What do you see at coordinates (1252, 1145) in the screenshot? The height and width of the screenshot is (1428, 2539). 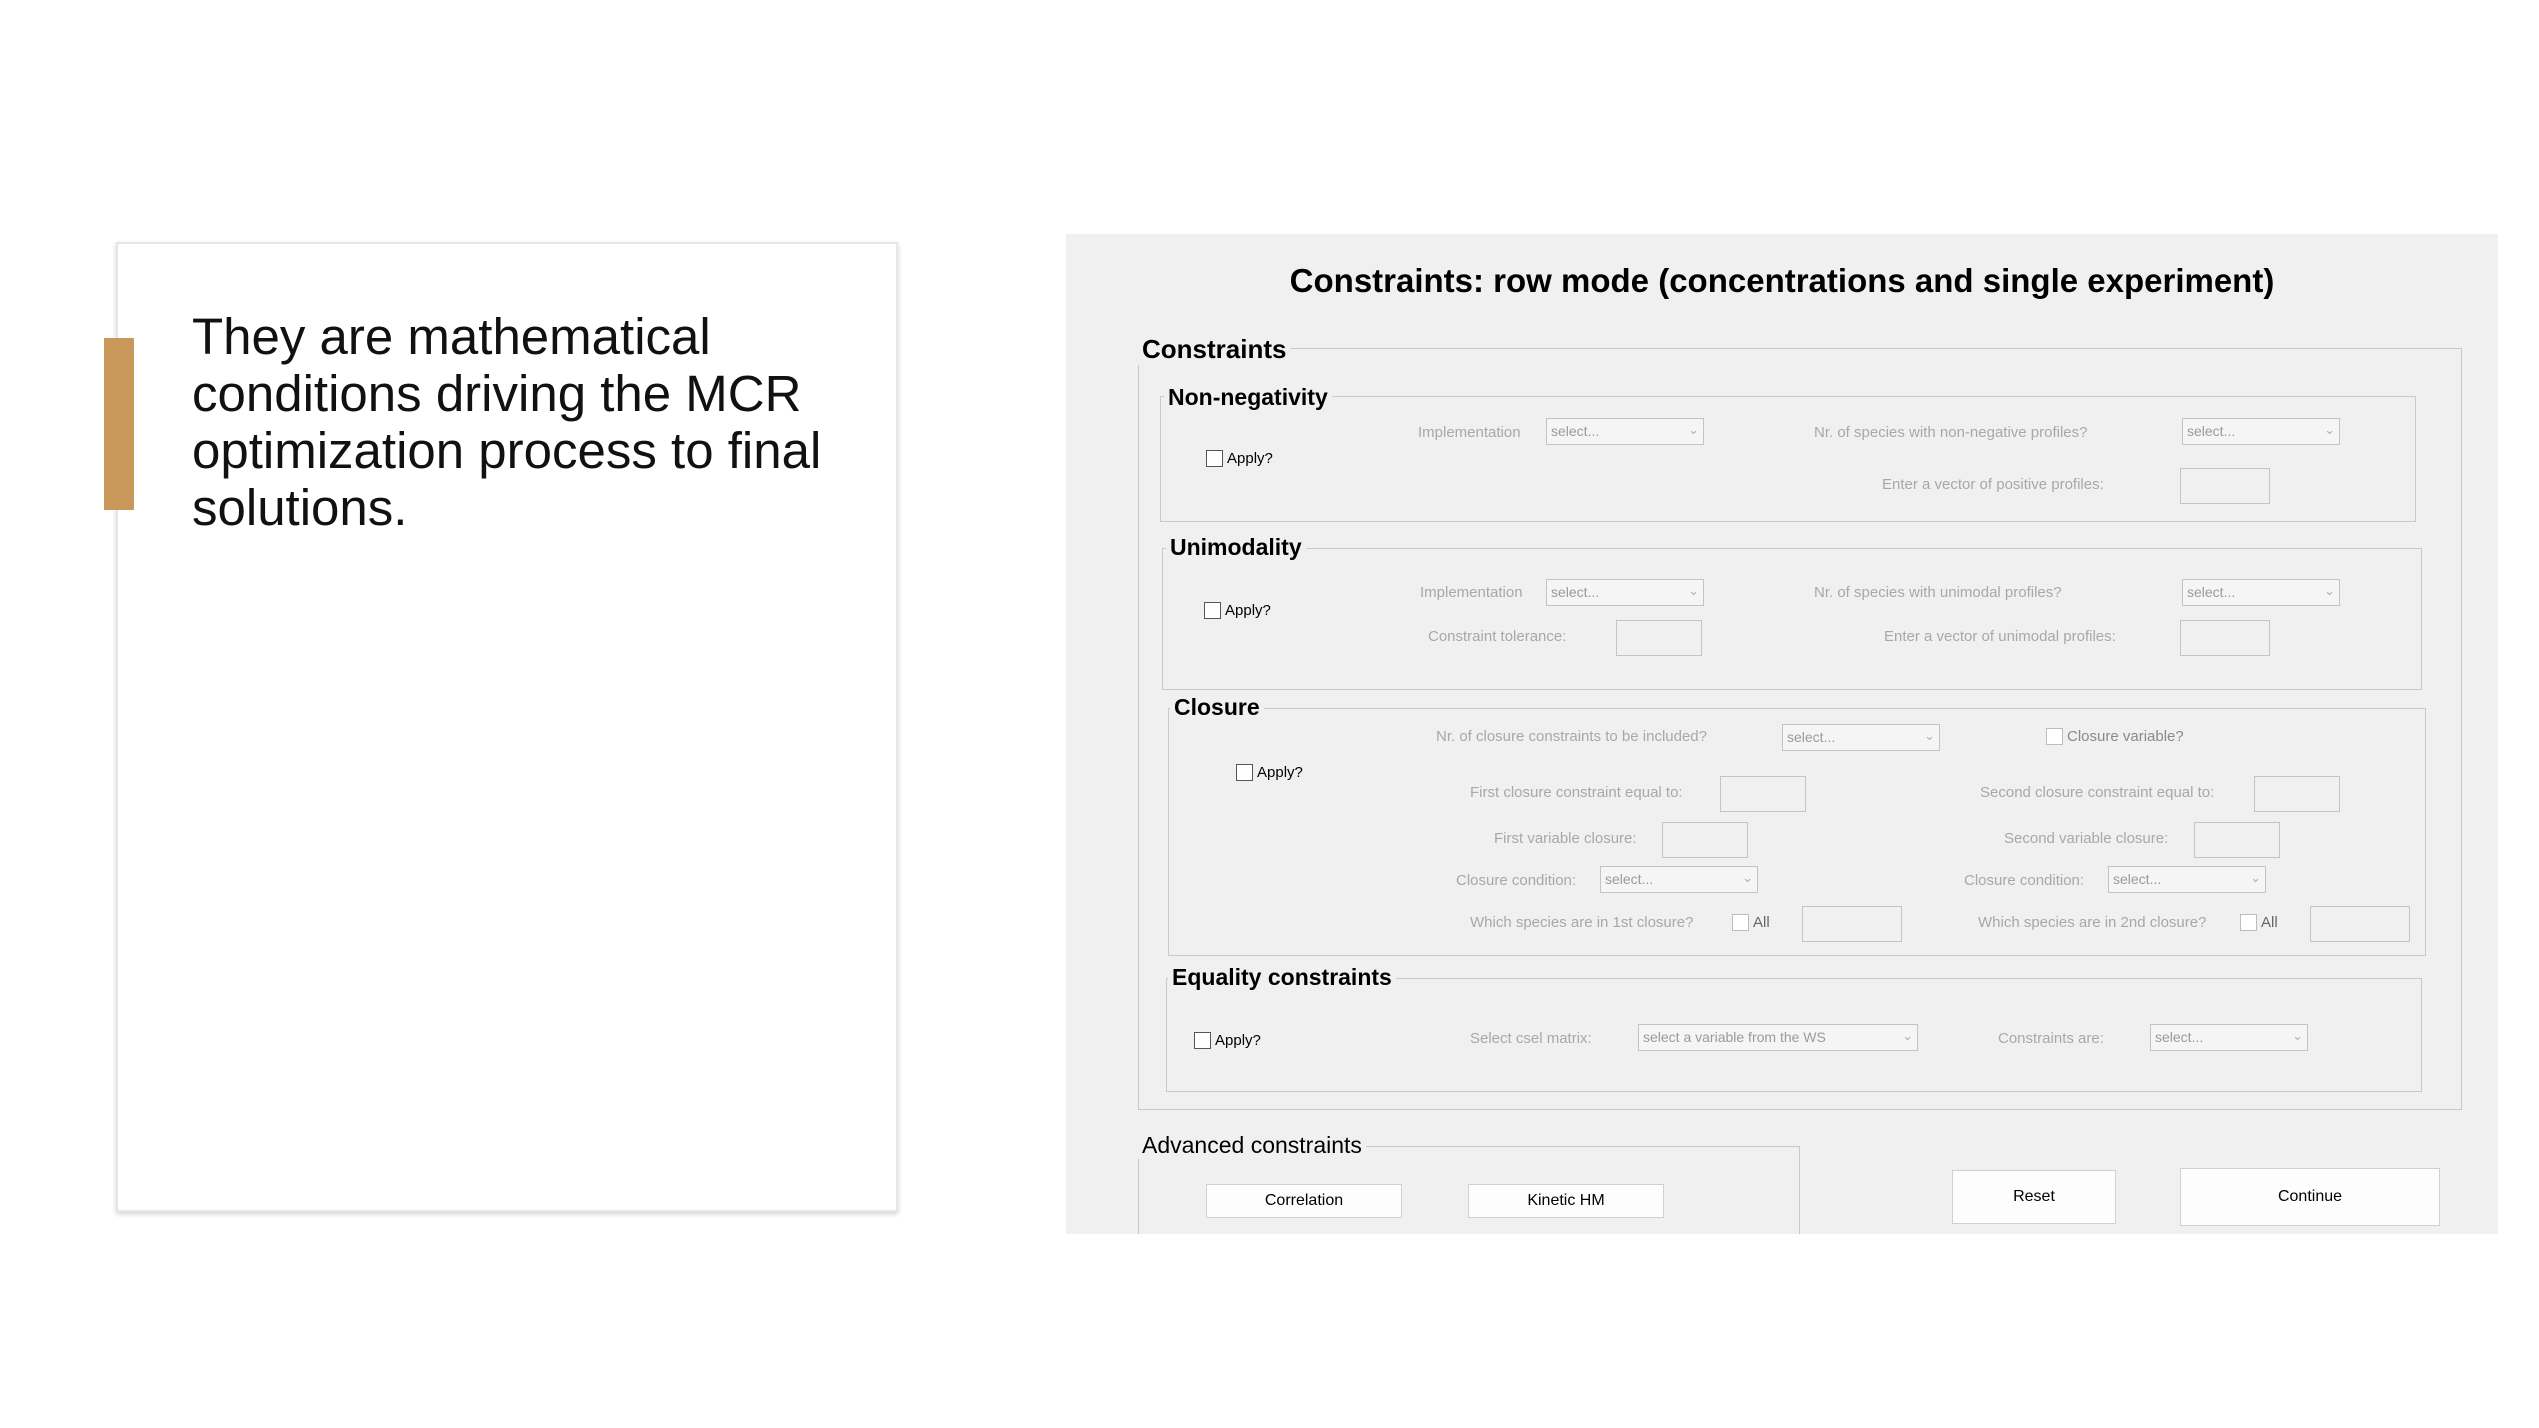 I see `advanced-legend: Advanced constraints` at bounding box center [1252, 1145].